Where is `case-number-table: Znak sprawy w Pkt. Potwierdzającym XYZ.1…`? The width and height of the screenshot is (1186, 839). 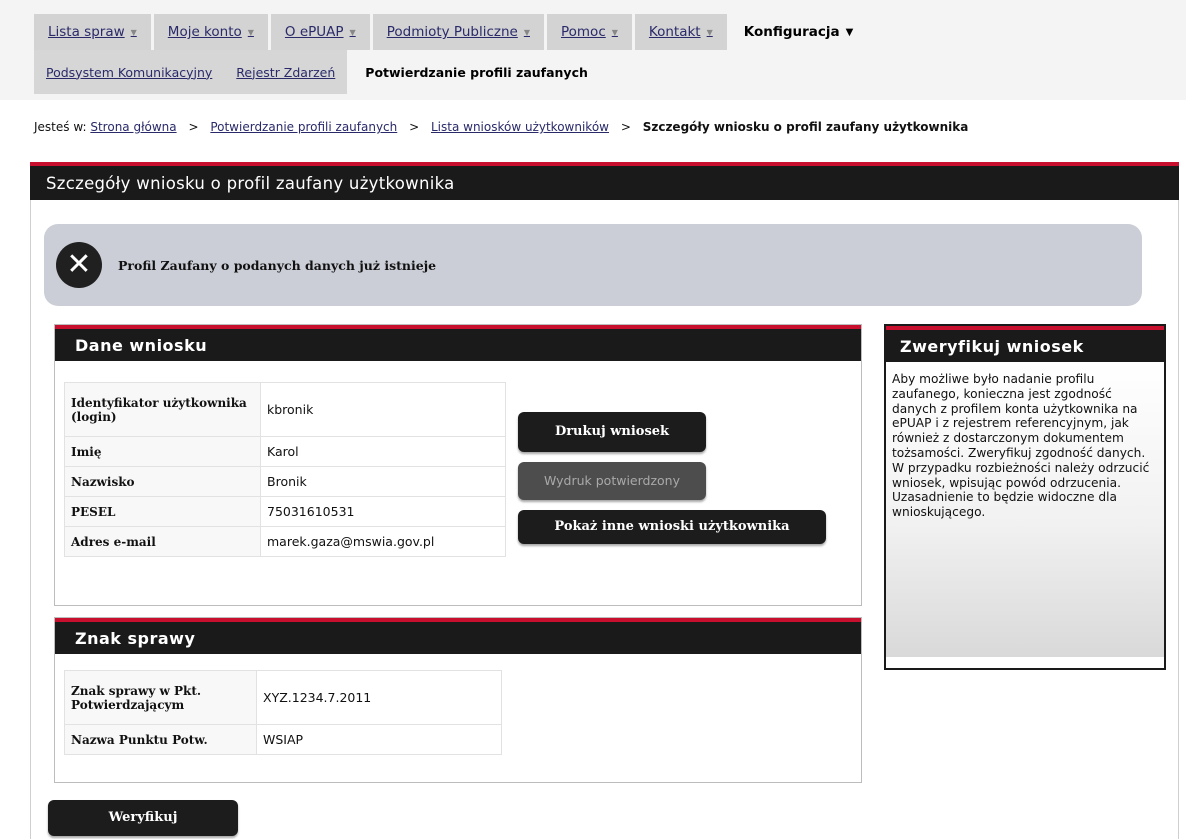
case-number-table: Znak sprawy w Pkt. Potwierdzającym XYZ.1… is located at coordinates (283, 712).